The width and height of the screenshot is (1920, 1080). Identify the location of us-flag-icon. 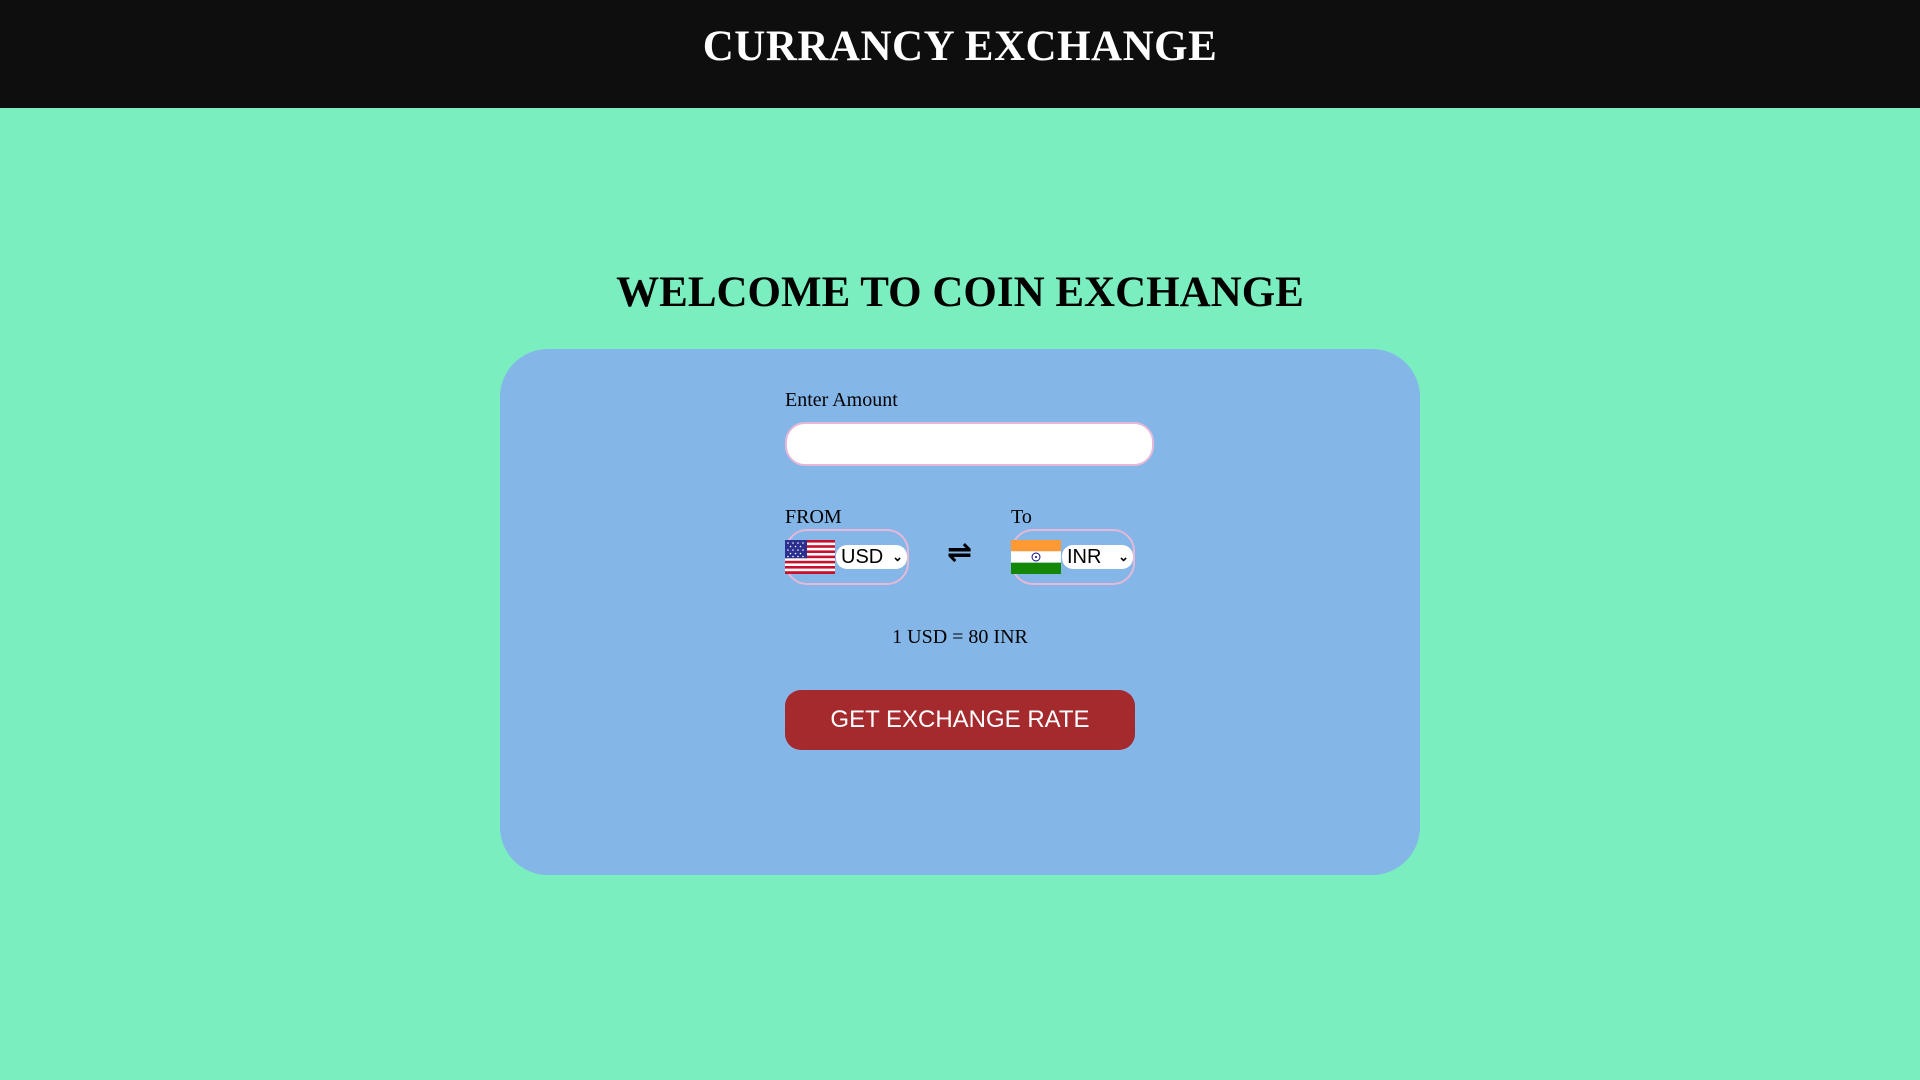
(810, 557).